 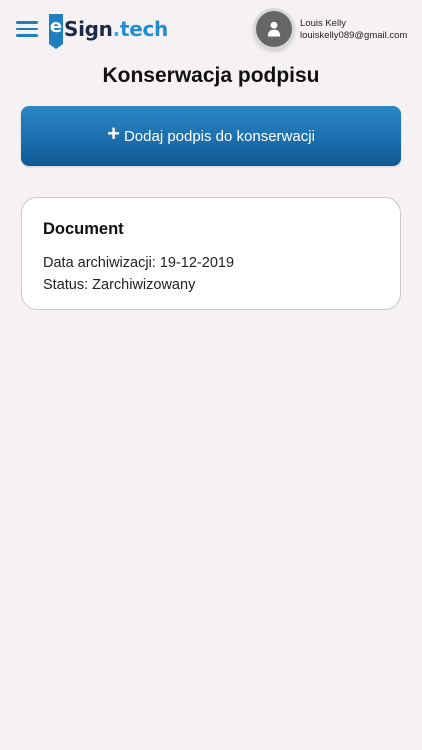 I want to click on archive-date-label: Data archiwizacji:, so click(x=101, y=263).